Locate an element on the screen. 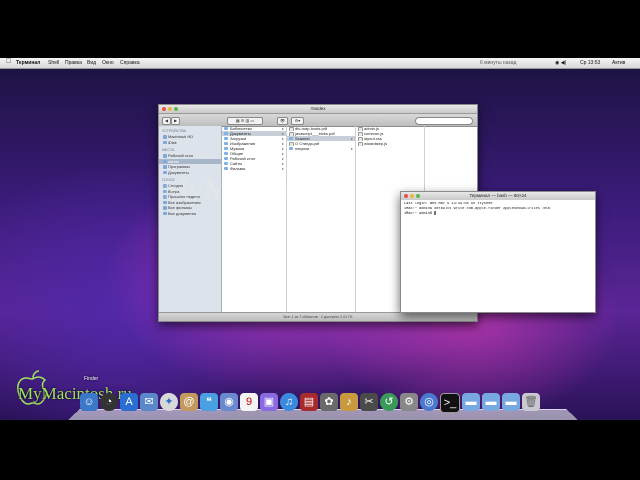 The image size is (640, 480). list-item: покупки ▸ is located at coordinates (321, 148).